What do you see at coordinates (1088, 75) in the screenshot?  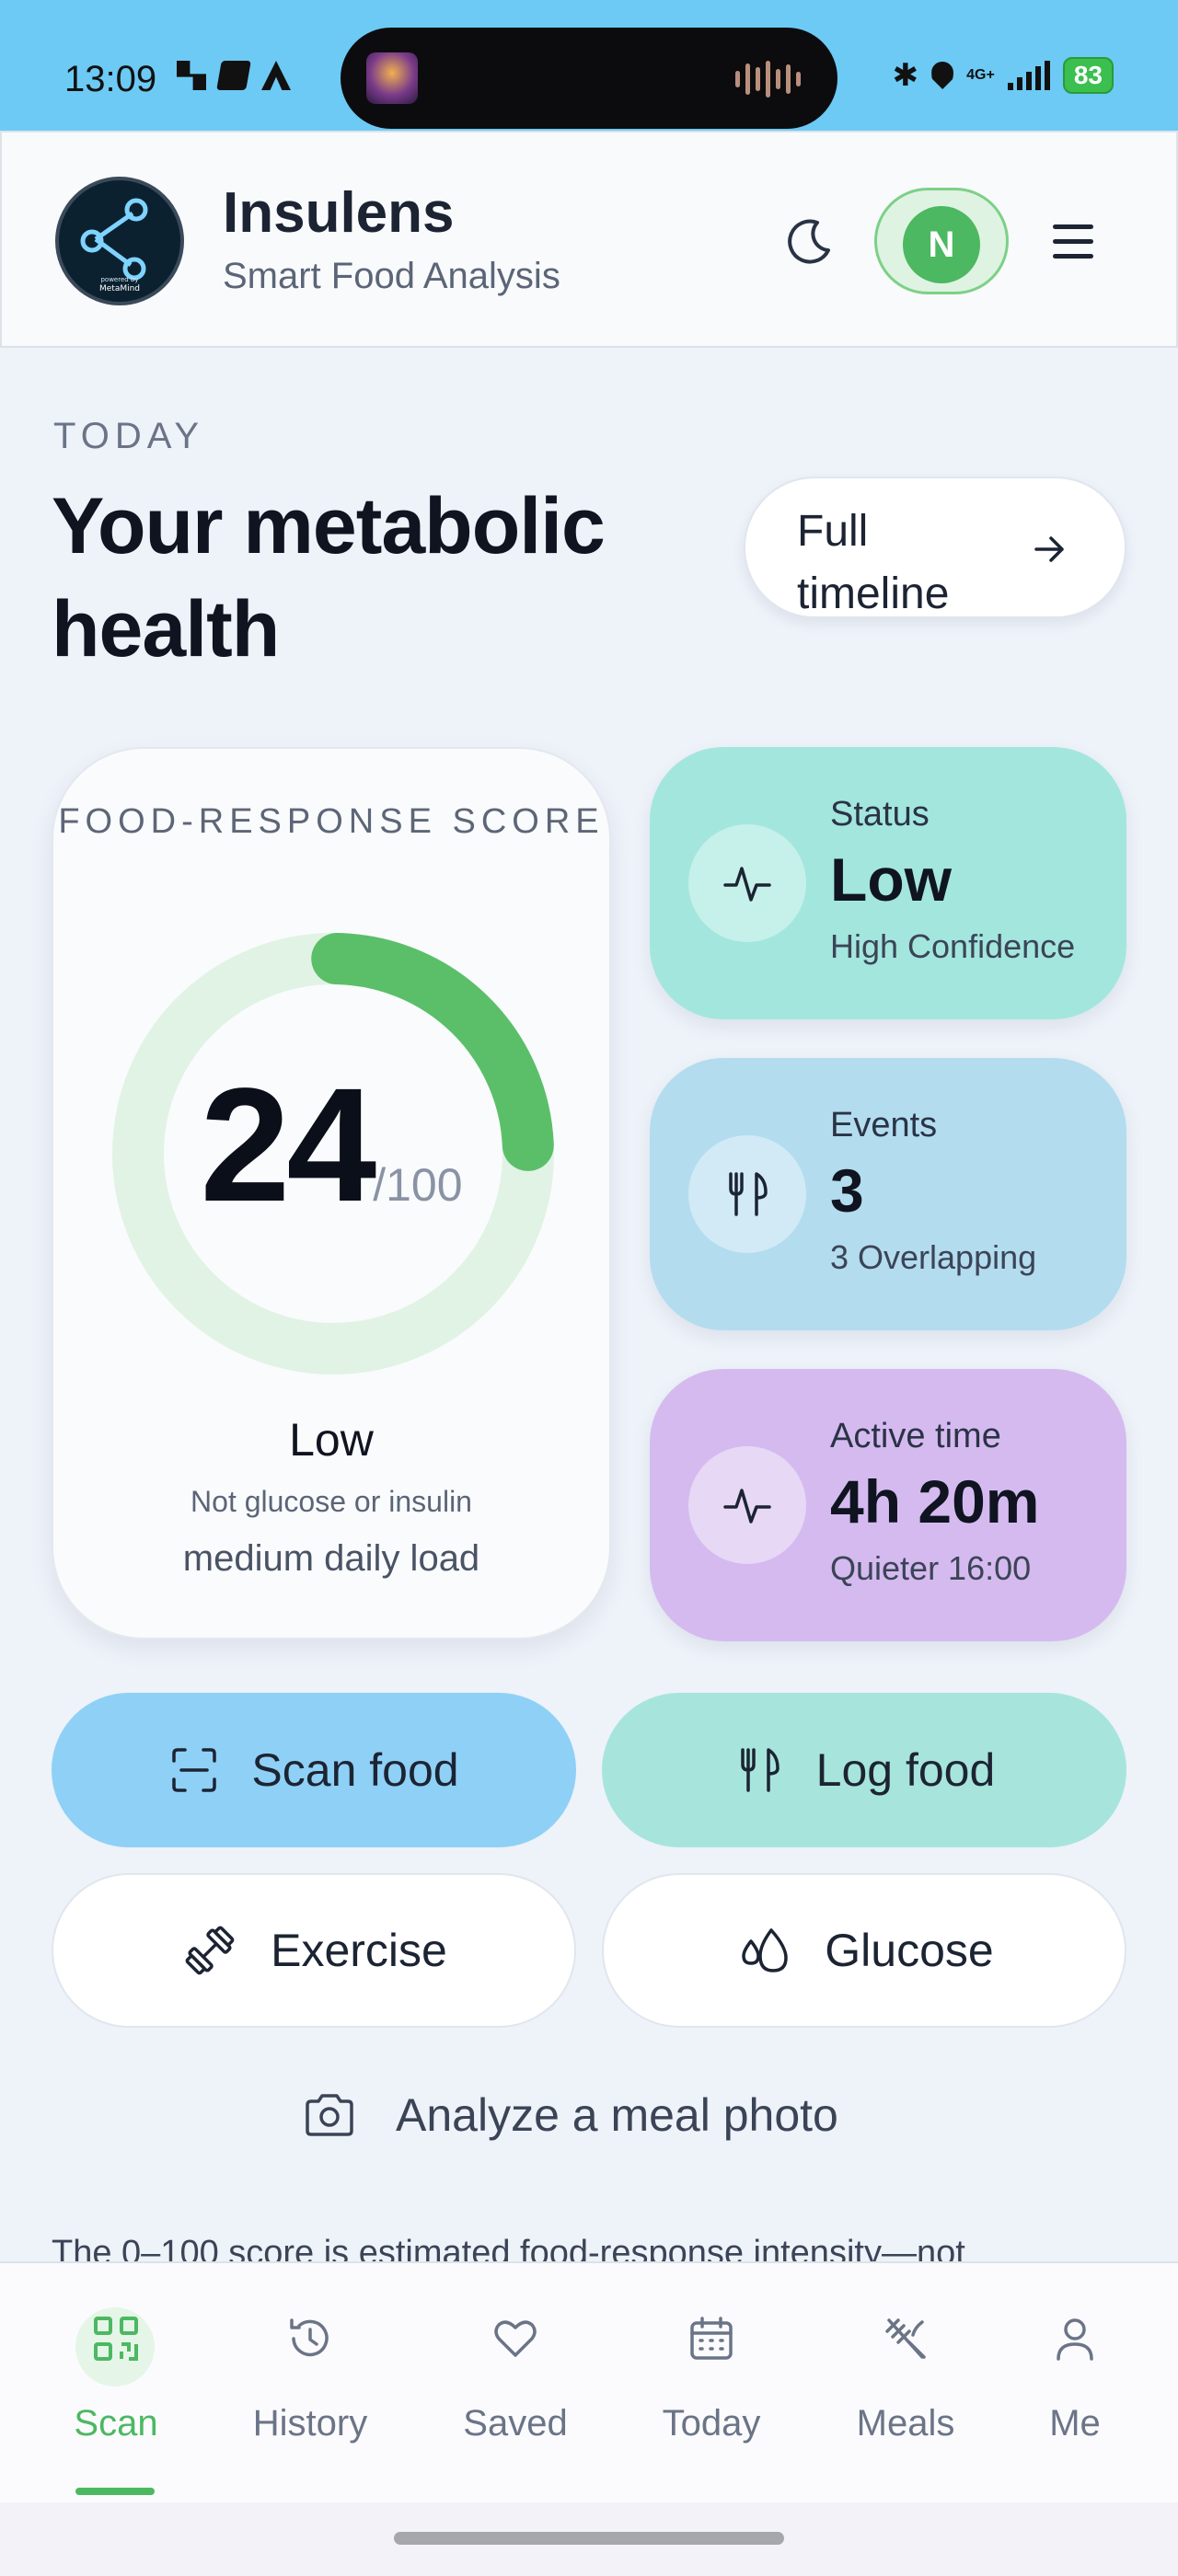 I see `battery-indicator: 83` at bounding box center [1088, 75].